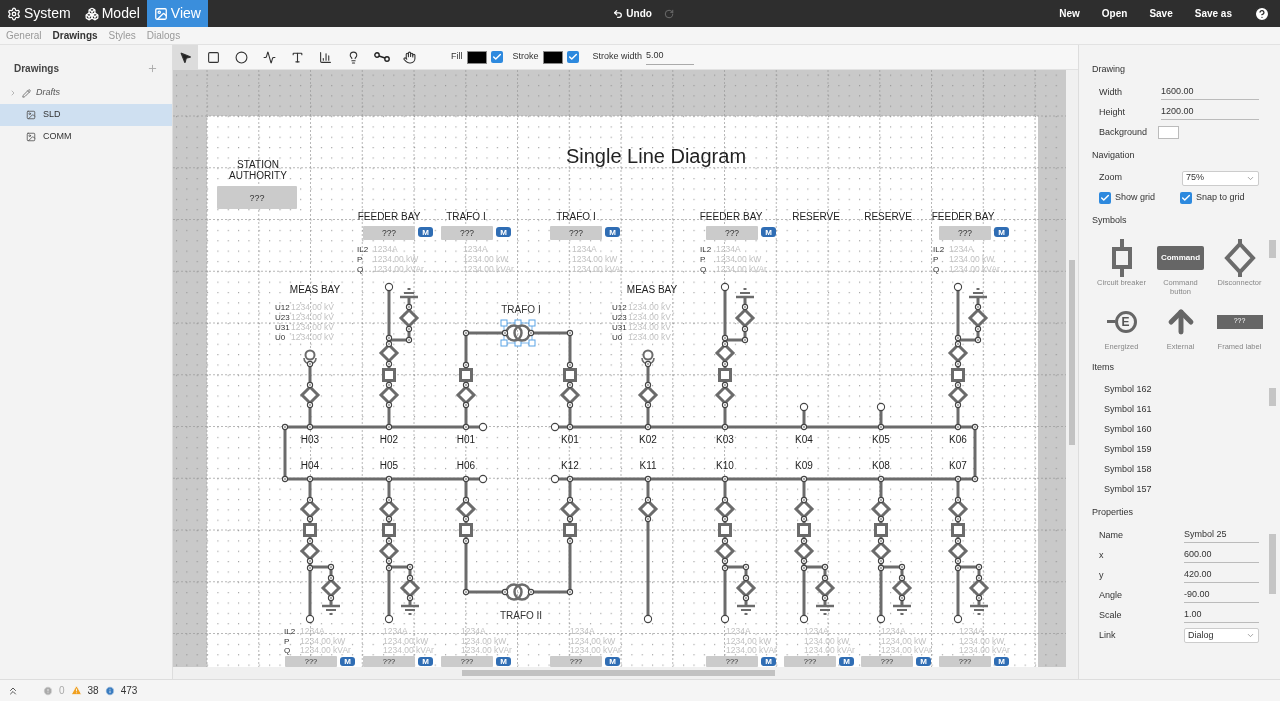 The height and width of the screenshot is (701, 1280). I want to click on tree-item: COMM, so click(86, 137).